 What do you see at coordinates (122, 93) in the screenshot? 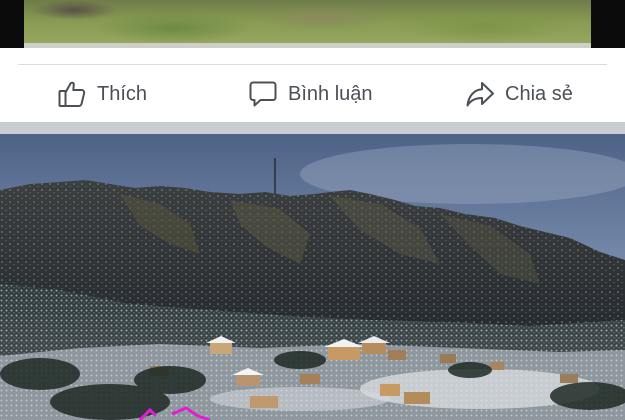
I see `like-label: Thích` at bounding box center [122, 93].